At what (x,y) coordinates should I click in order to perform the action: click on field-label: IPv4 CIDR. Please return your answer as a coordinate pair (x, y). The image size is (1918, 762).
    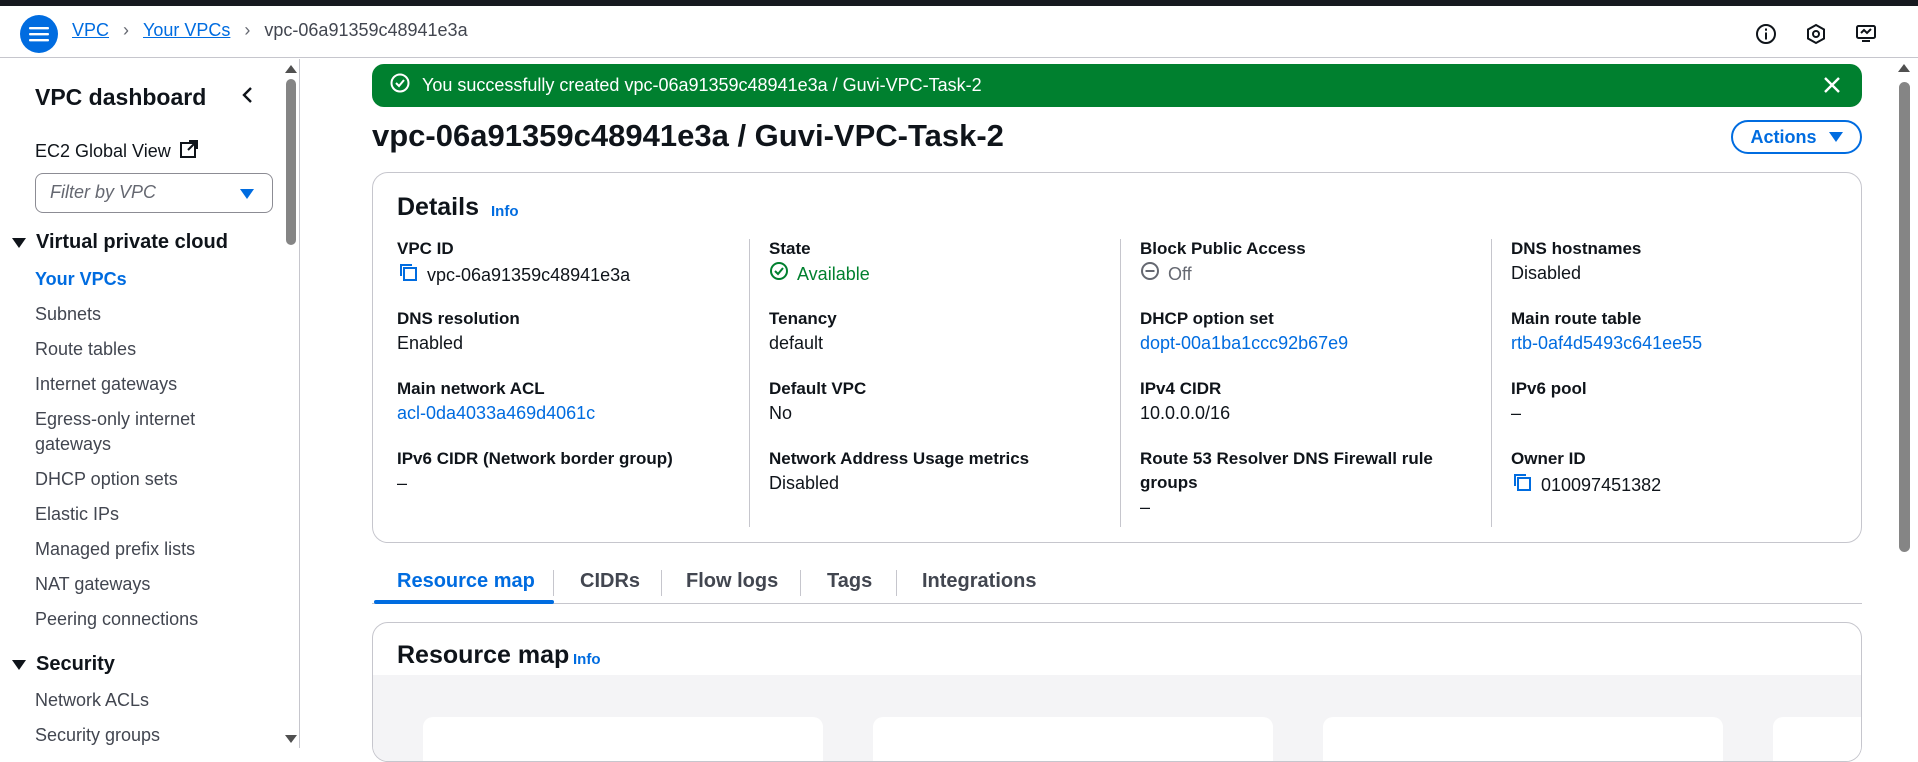
    Looking at the image, I should click on (1181, 388).